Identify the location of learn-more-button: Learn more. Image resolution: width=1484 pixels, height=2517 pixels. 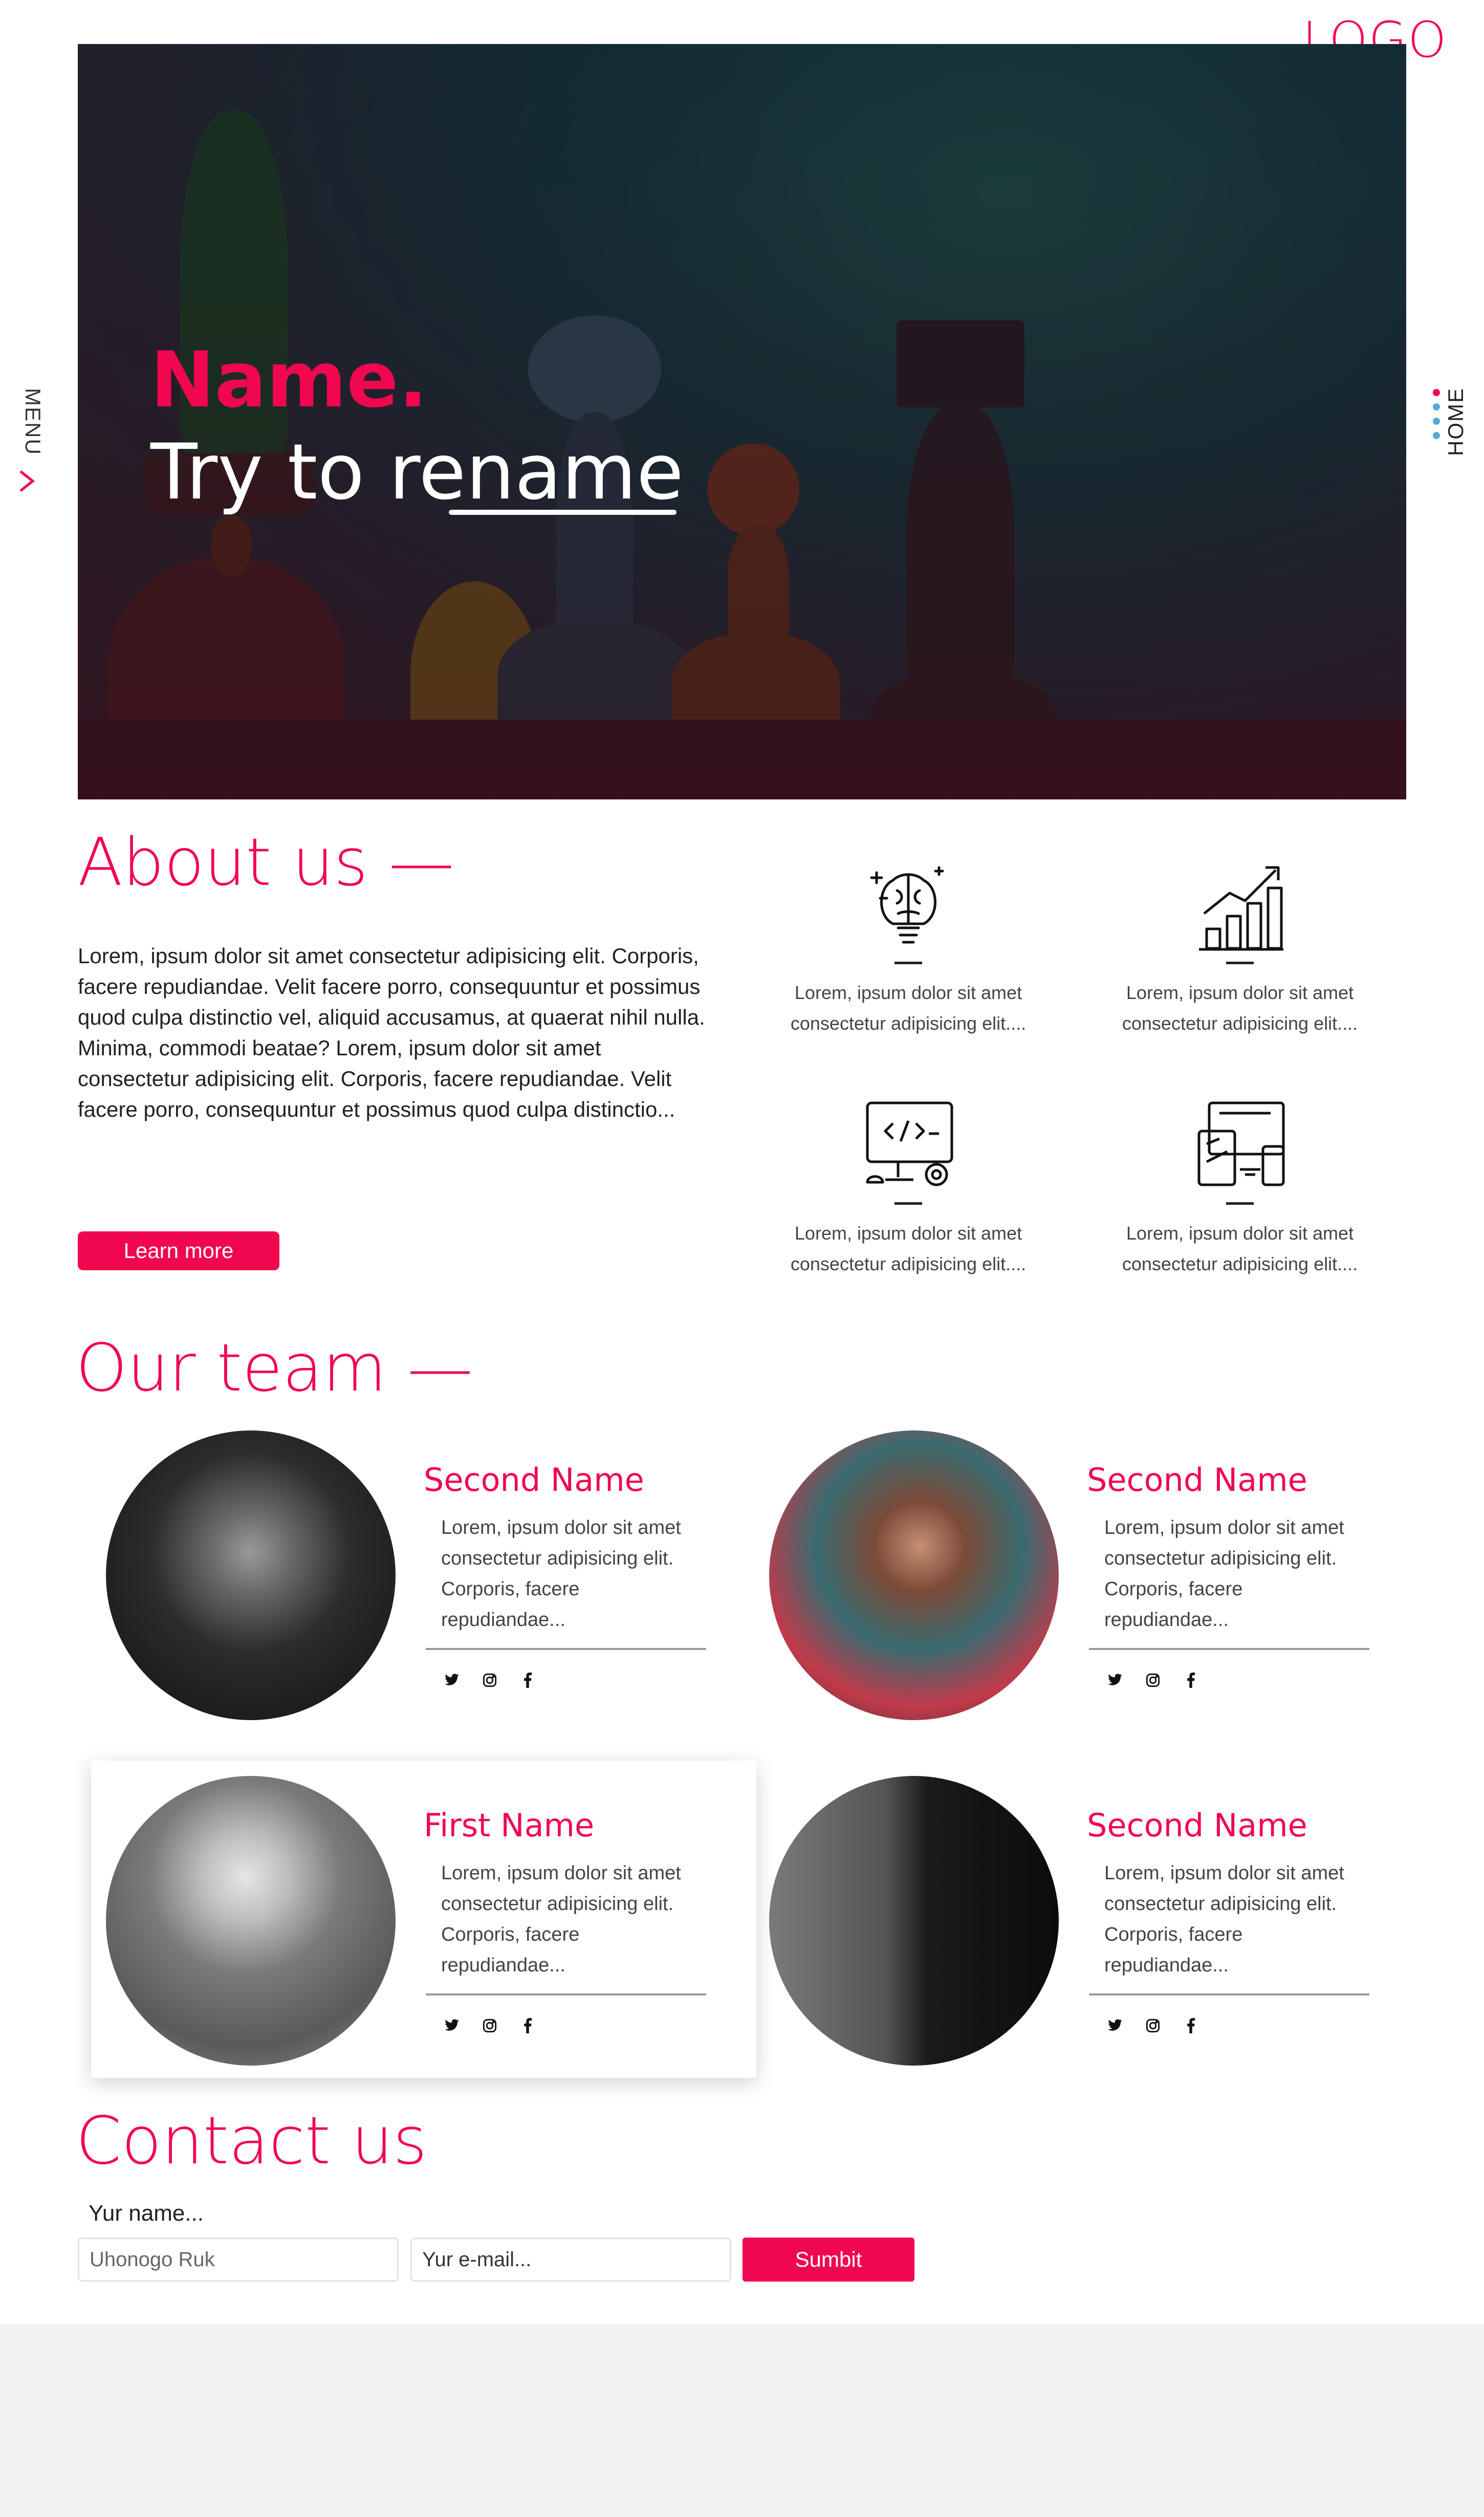
(178, 1250).